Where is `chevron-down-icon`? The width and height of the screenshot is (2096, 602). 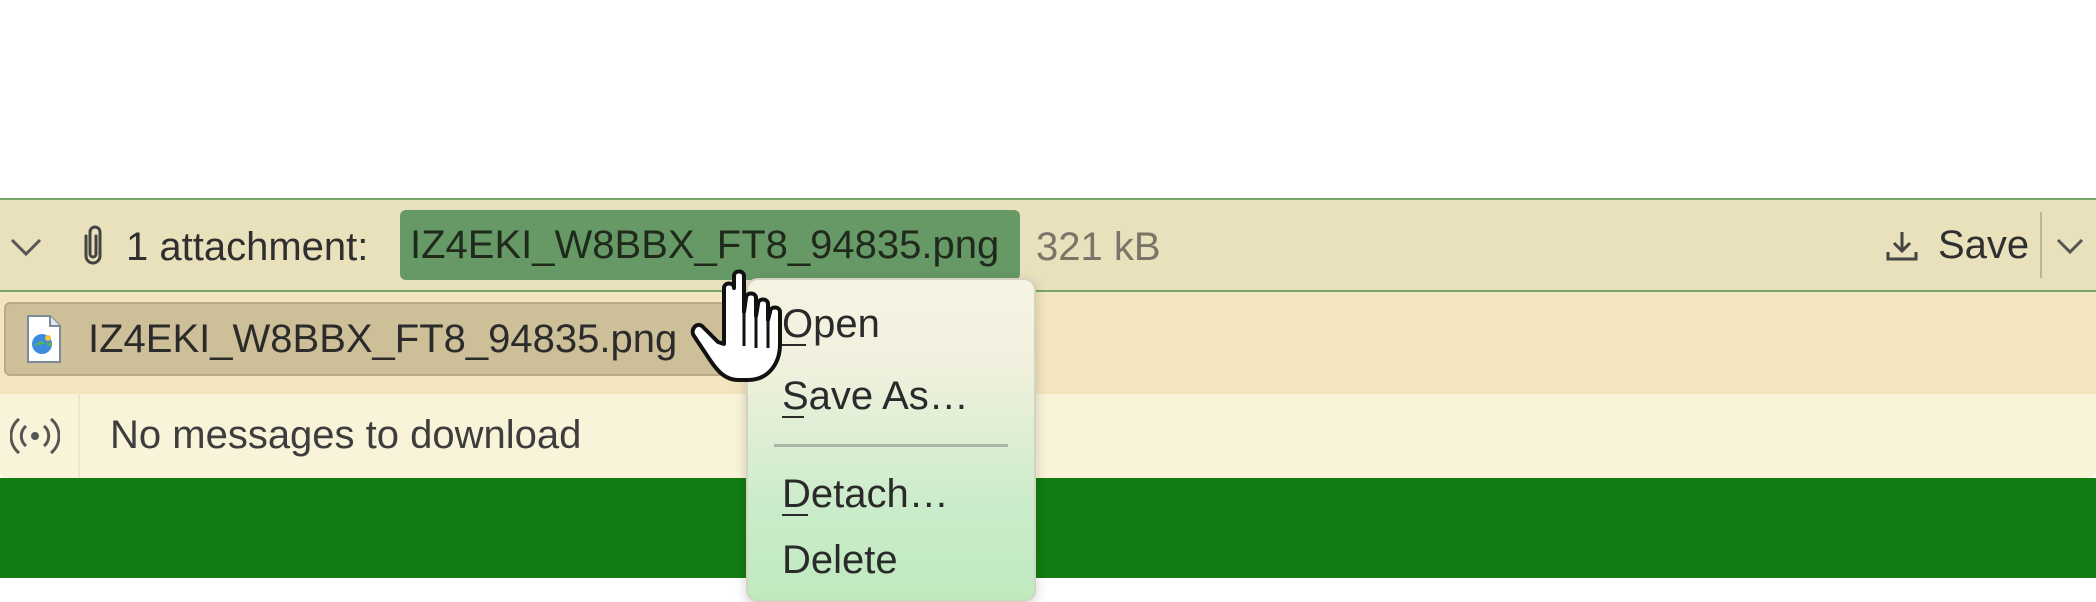 chevron-down-icon is located at coordinates (26, 246).